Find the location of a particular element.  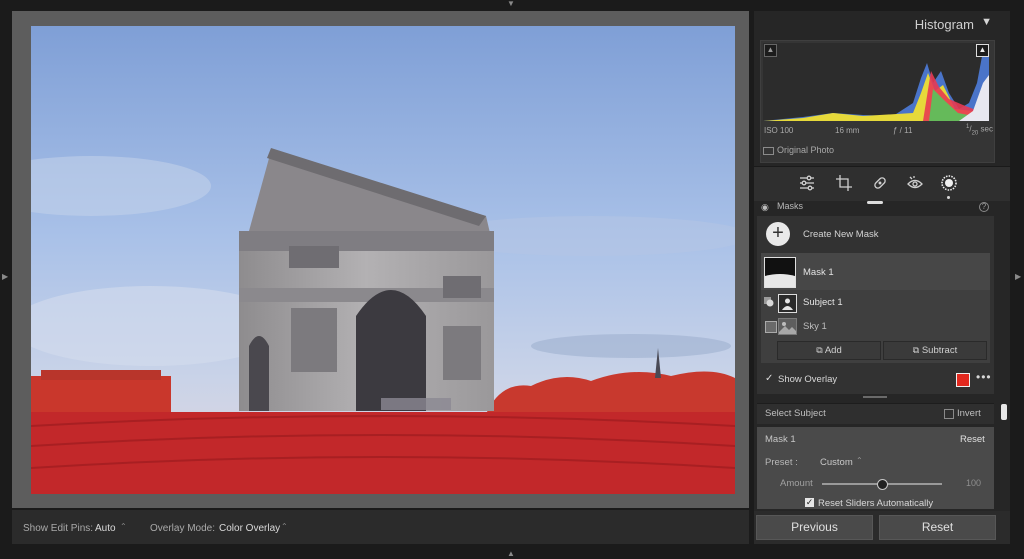

subtract-label: Subtract is located at coordinates (939, 350).